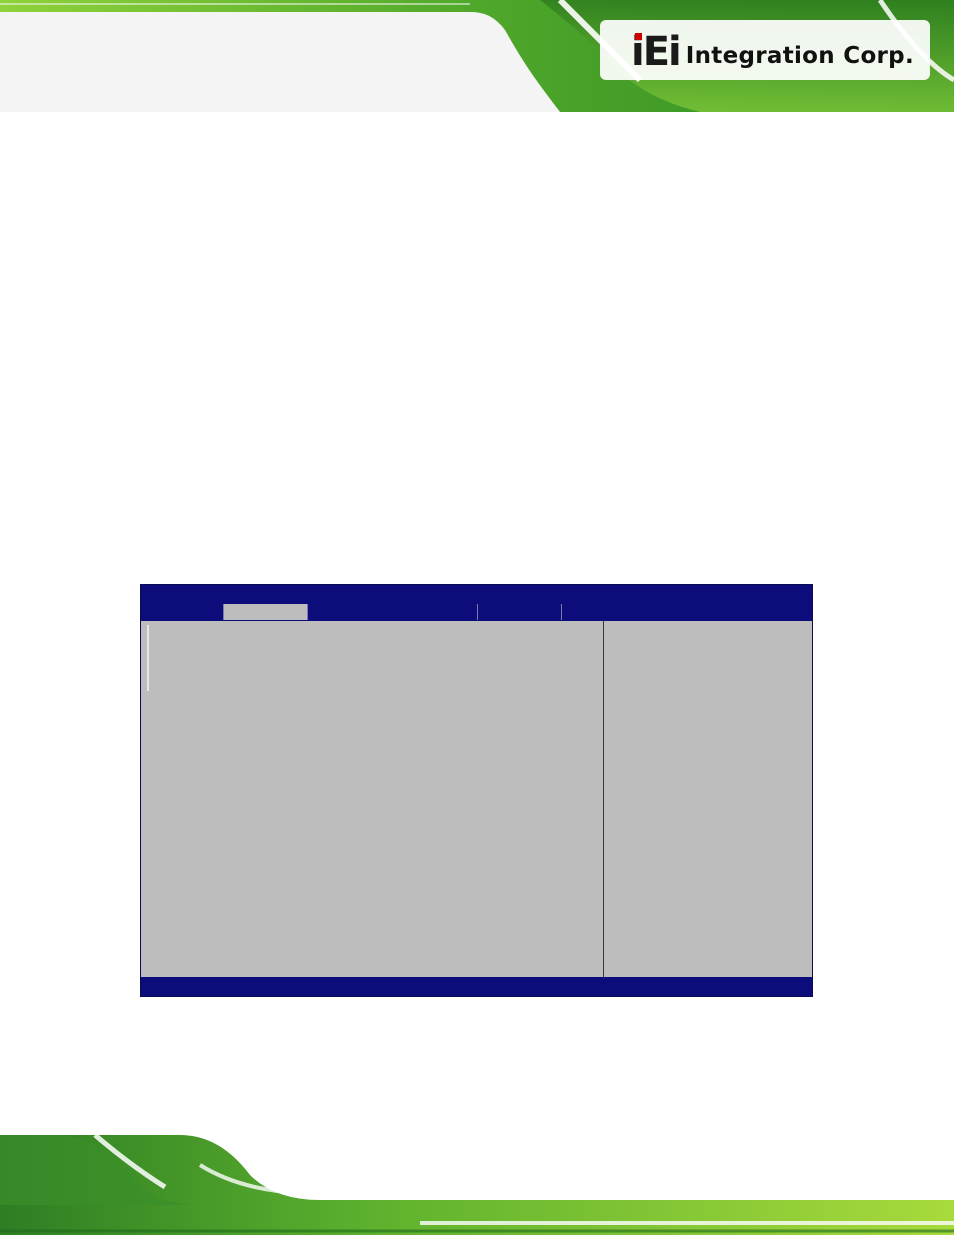 The width and height of the screenshot is (954, 1235). What do you see at coordinates (708, 799) in the screenshot?
I see `bios-help-panel` at bounding box center [708, 799].